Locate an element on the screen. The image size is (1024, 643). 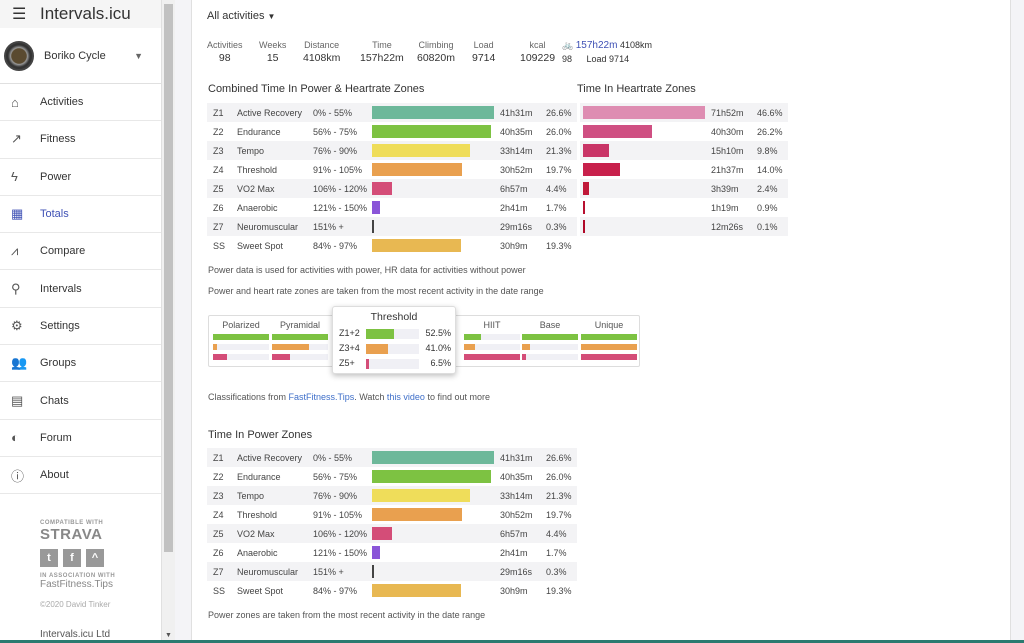
zone-row: Z5 VO2 Max 106% - 120% 6h57m 4.4% is located at coordinates (392, 533).